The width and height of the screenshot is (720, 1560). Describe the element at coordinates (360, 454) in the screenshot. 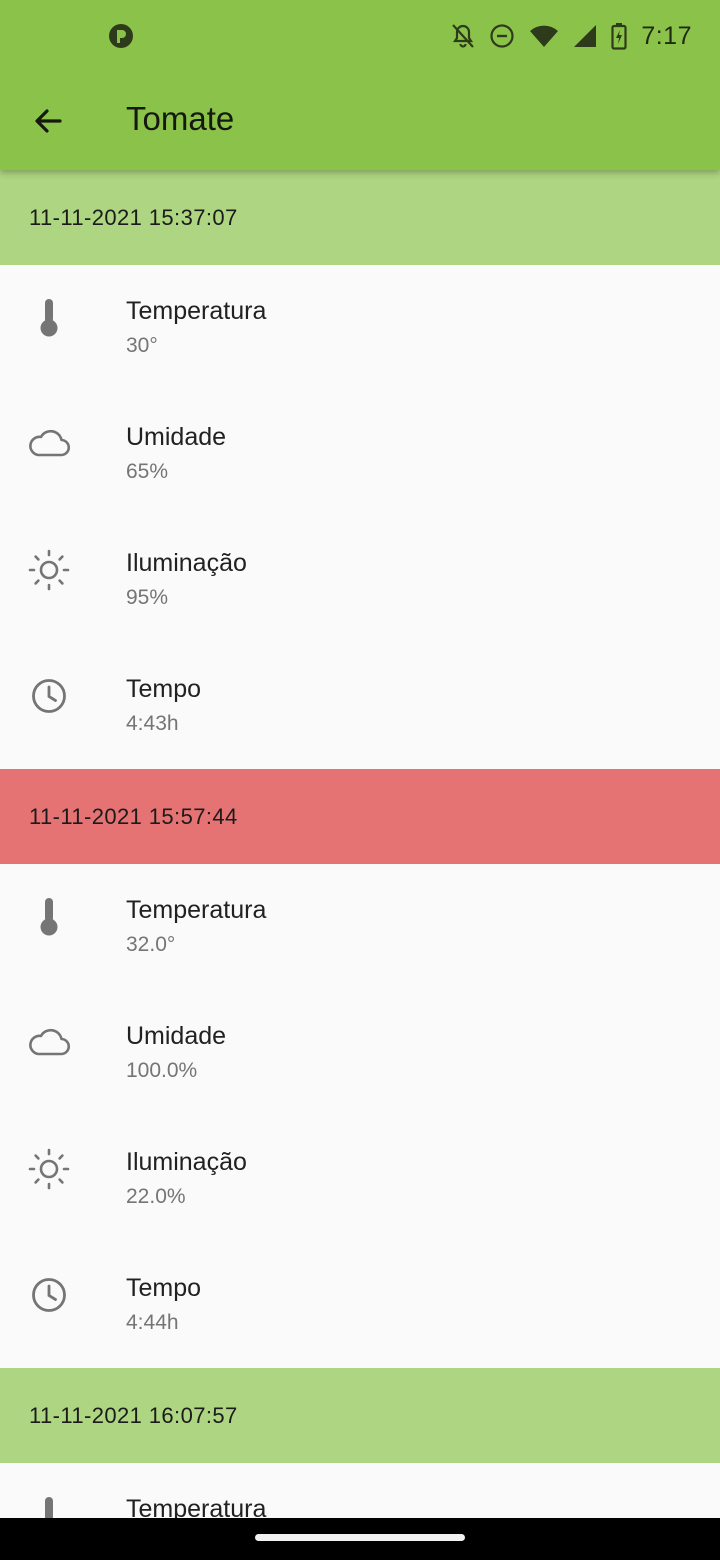

I see `list-item: Umidade 65%` at that location.